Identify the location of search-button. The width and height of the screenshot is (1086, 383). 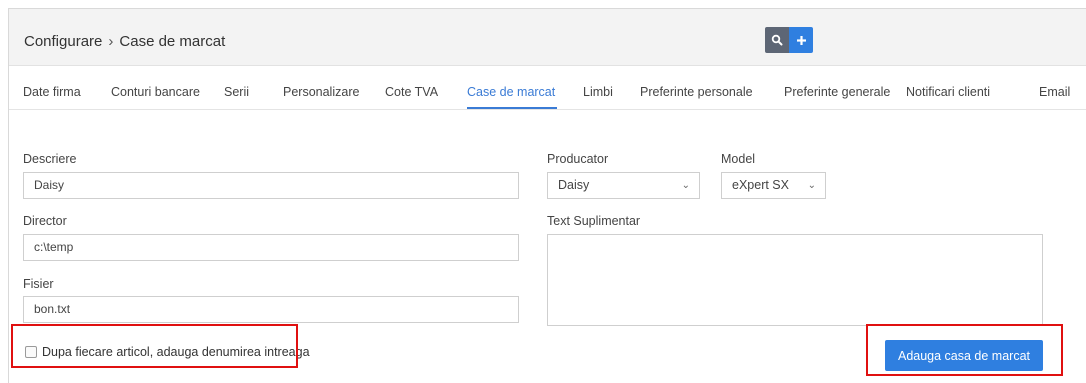
(777, 40).